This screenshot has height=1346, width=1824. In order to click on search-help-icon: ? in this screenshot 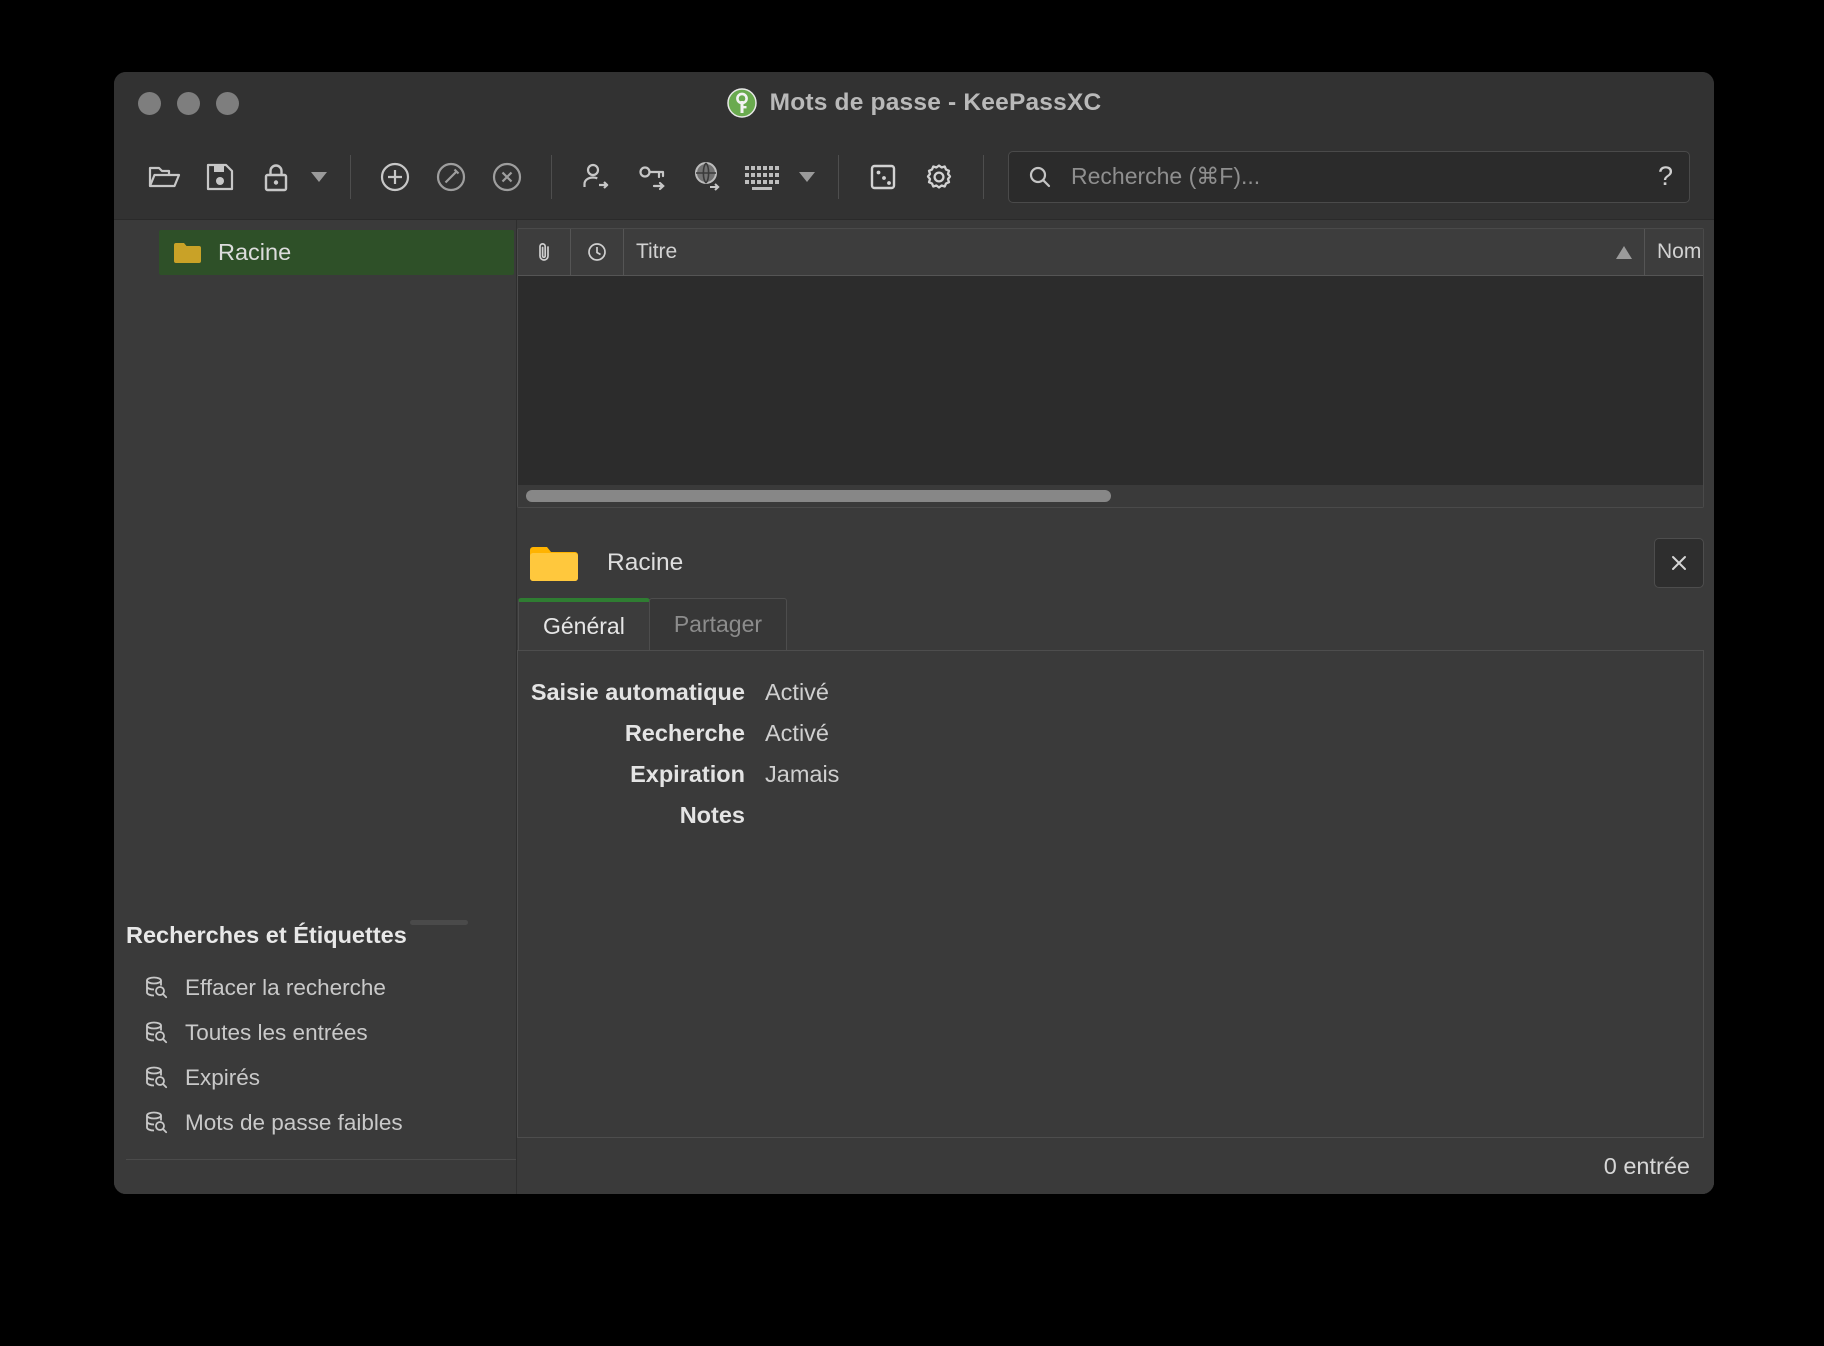, I will do `click(1665, 176)`.